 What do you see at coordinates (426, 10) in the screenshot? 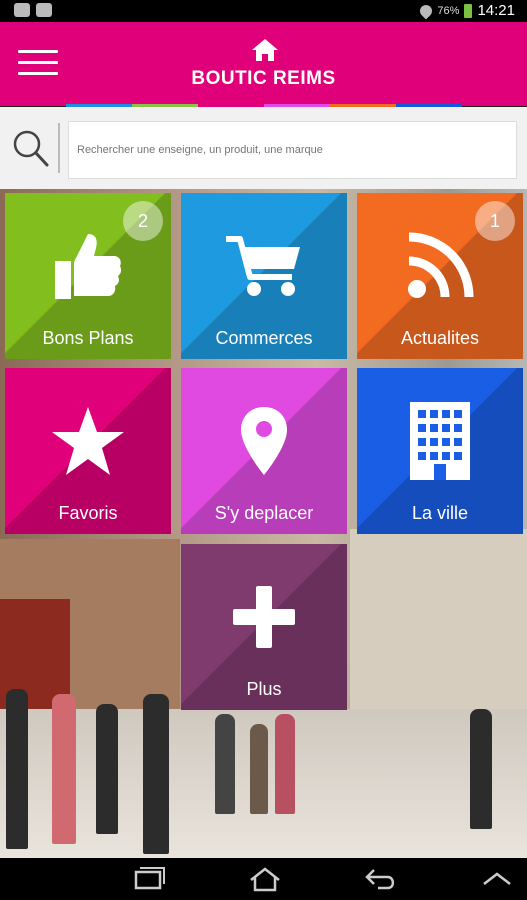
I see `wifi-icon` at bounding box center [426, 10].